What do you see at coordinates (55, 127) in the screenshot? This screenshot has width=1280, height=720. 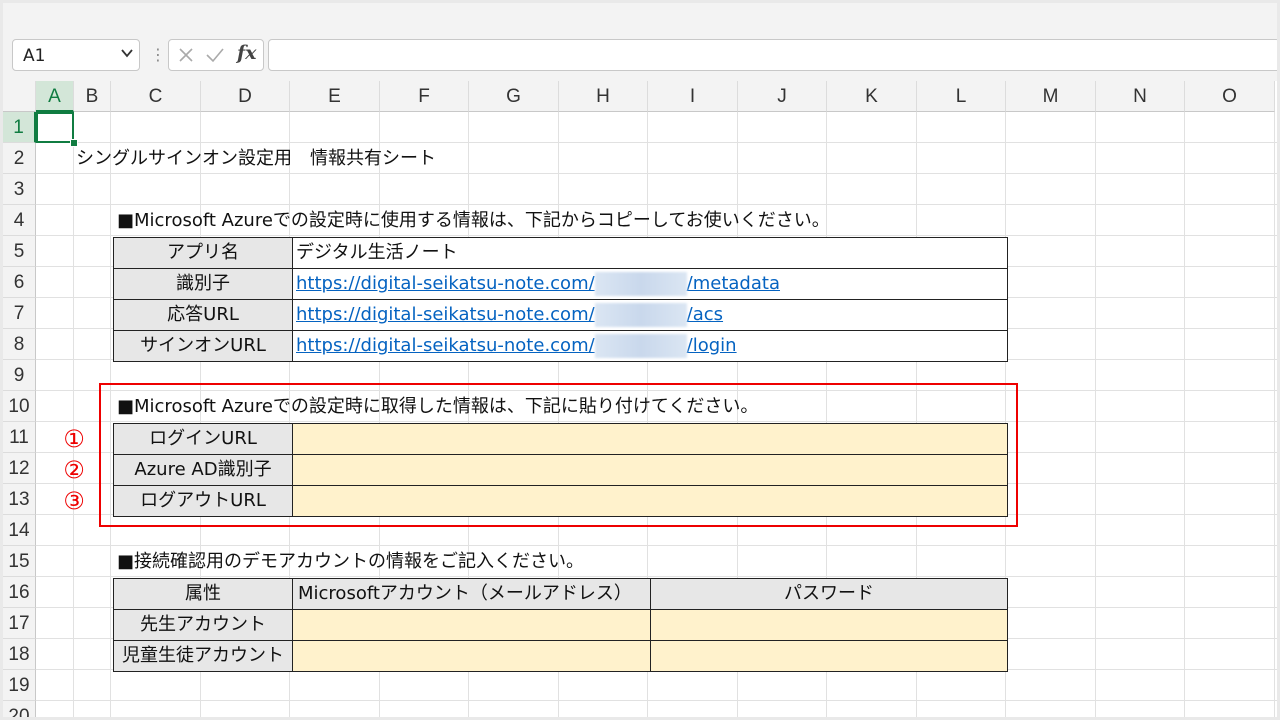 I see `active-cell-a1` at bounding box center [55, 127].